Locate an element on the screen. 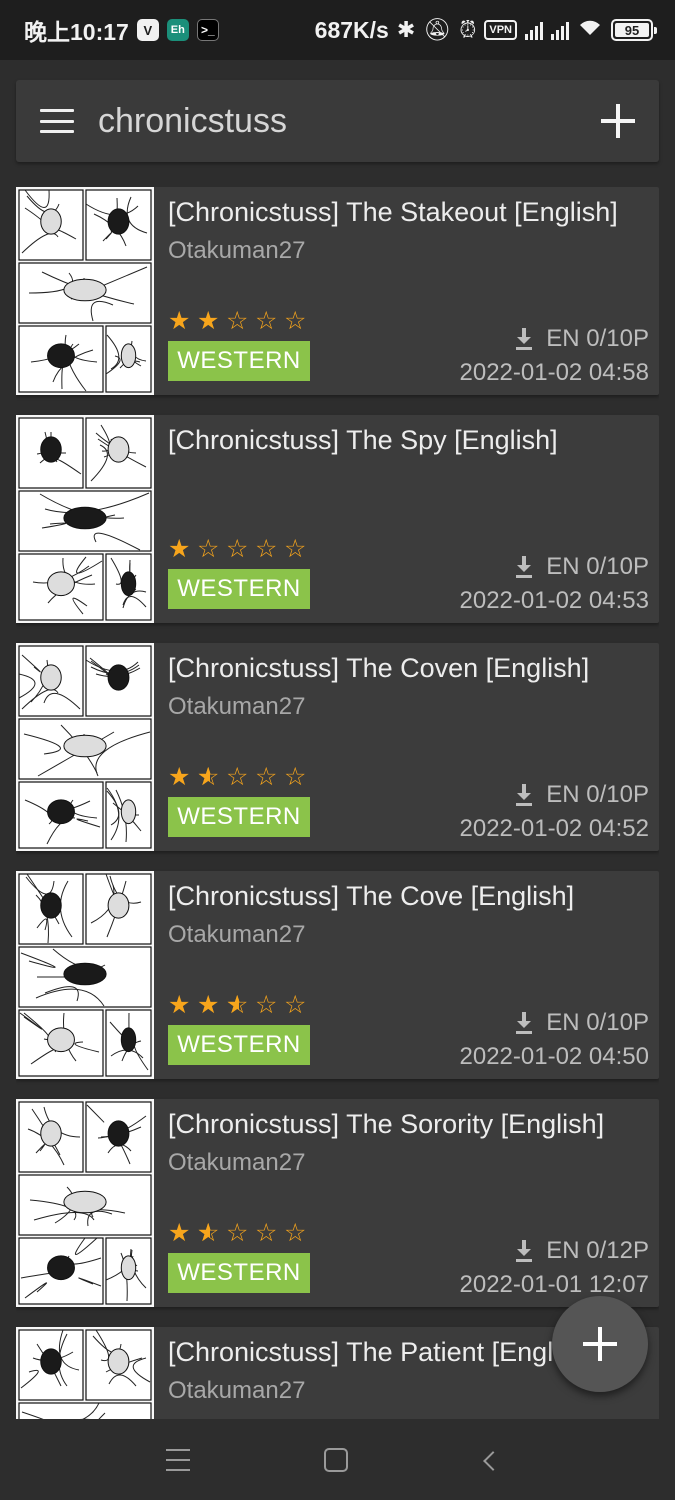 The height and width of the screenshot is (1500, 675). gallery-date: 2022-01-01 12:07 is located at coordinates (554, 1284).